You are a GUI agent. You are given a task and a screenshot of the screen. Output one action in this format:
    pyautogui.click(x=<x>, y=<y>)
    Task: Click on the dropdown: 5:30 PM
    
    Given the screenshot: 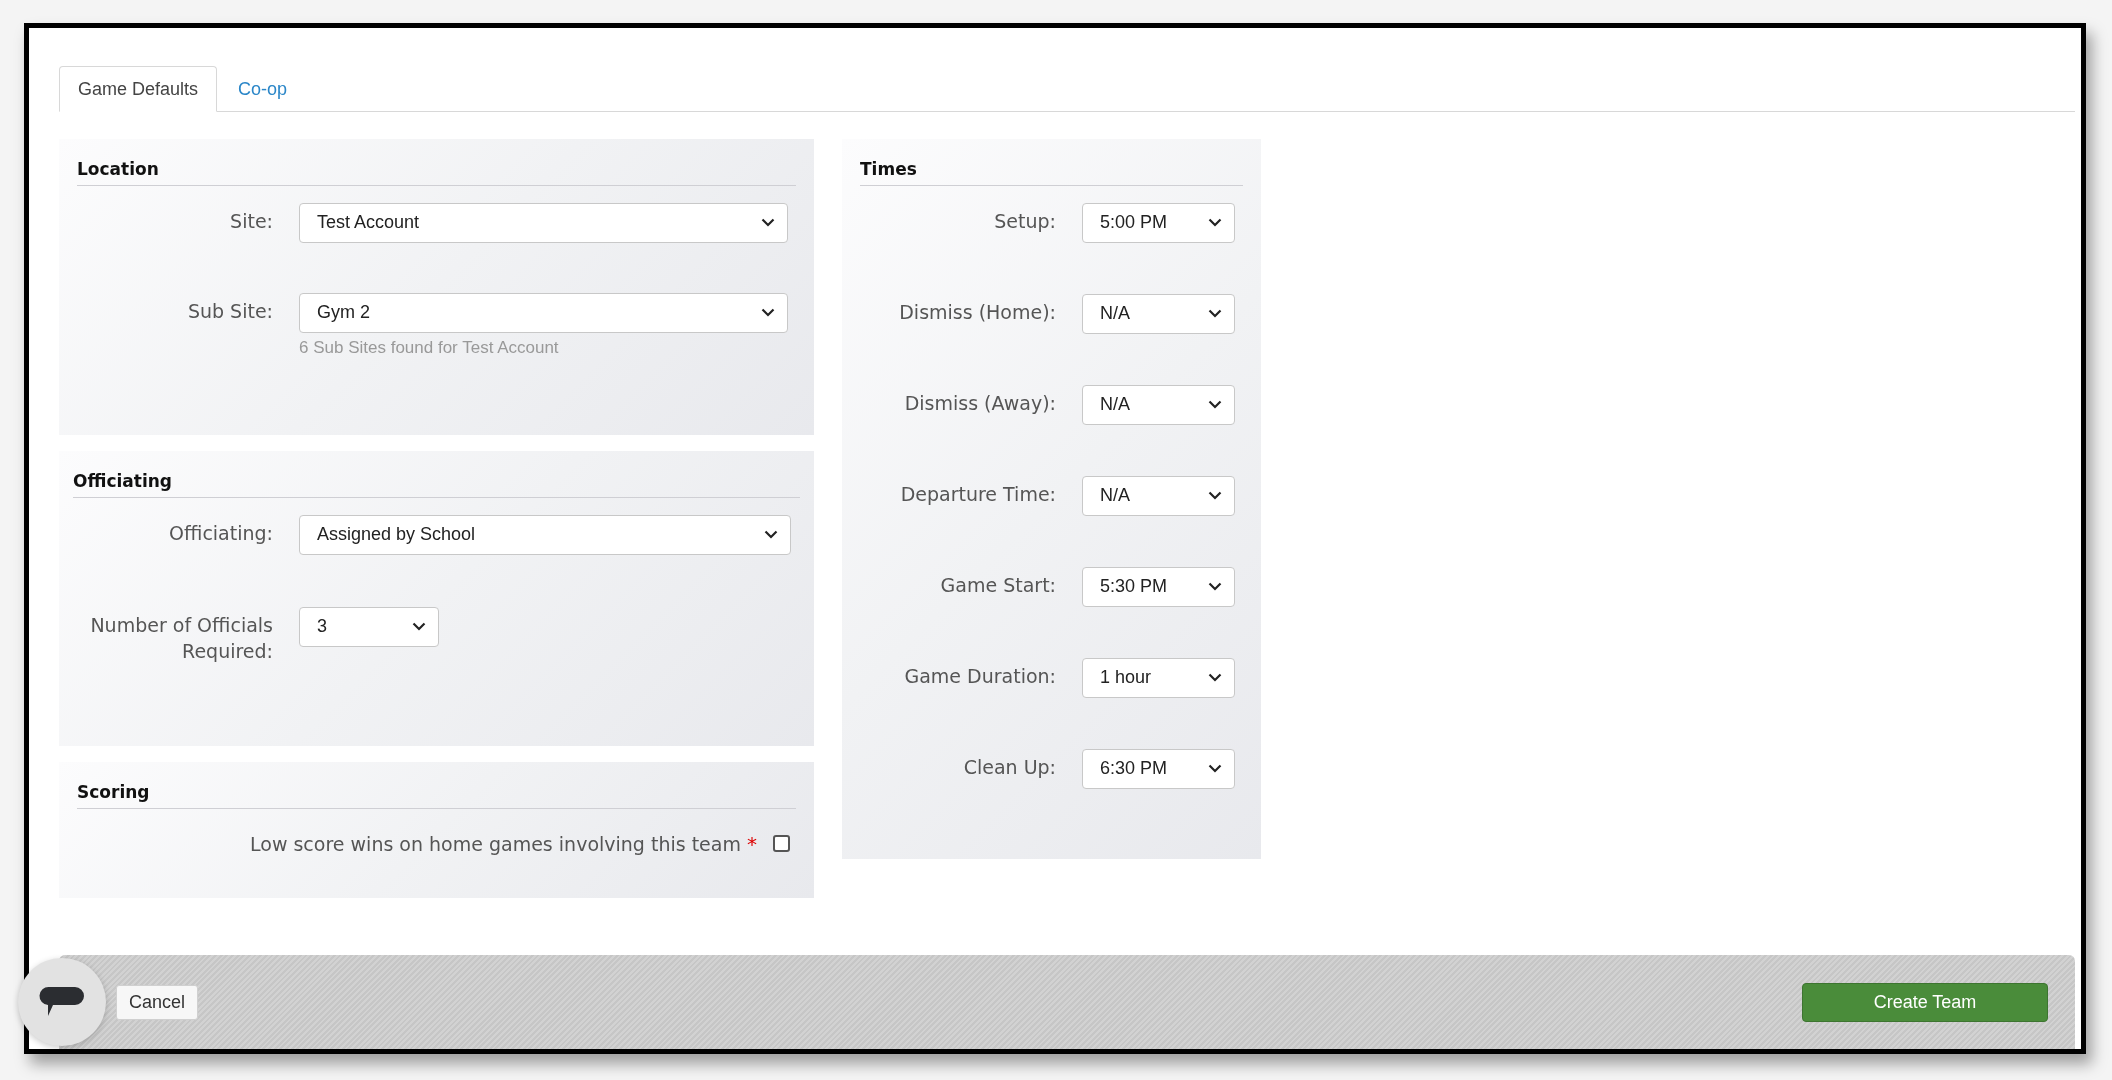 What is the action you would take?
    pyautogui.click(x=1158, y=586)
    